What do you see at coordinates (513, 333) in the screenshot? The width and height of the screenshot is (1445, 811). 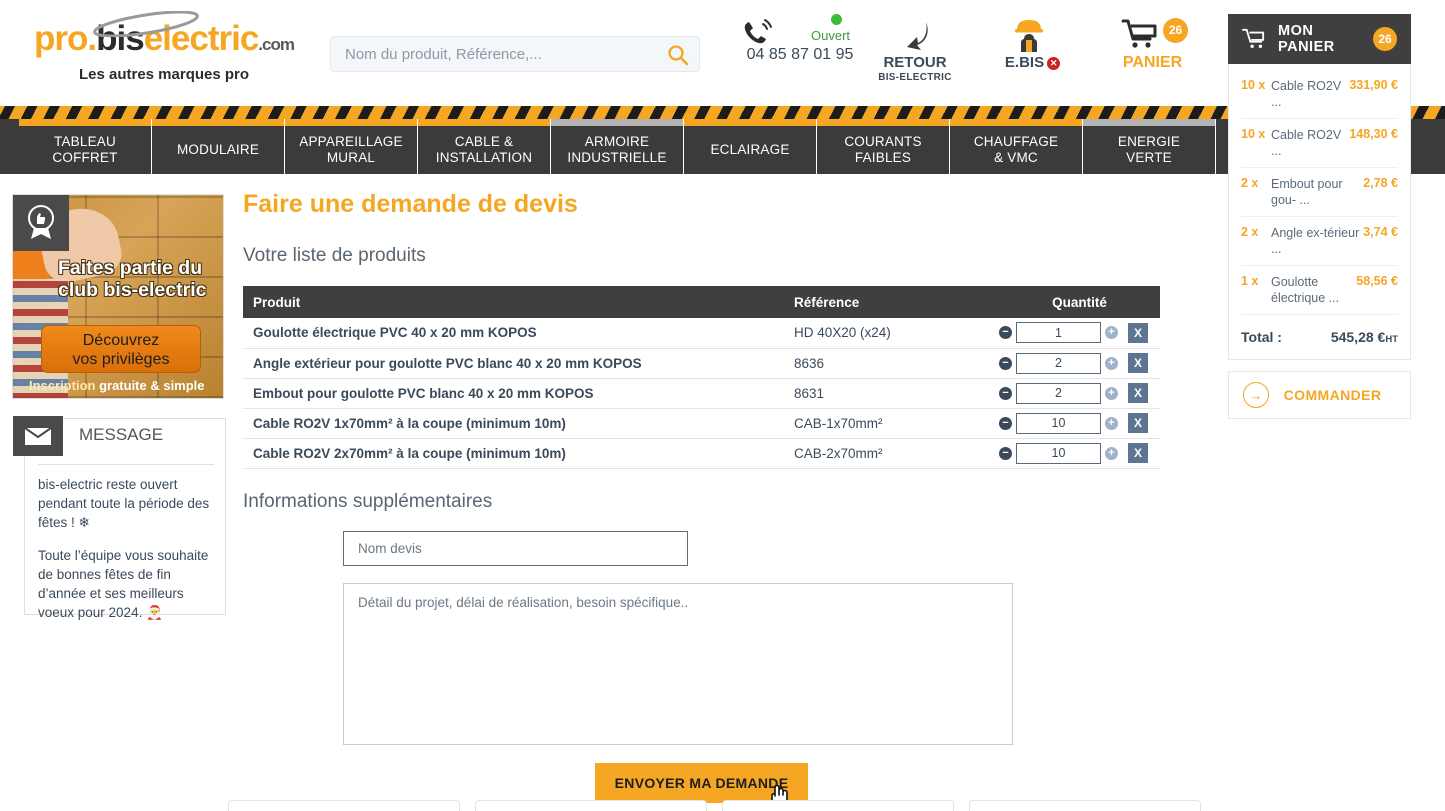 I see `cell-product: Goulotte électrique PVC 40 x 20 mm KOPOS` at bounding box center [513, 333].